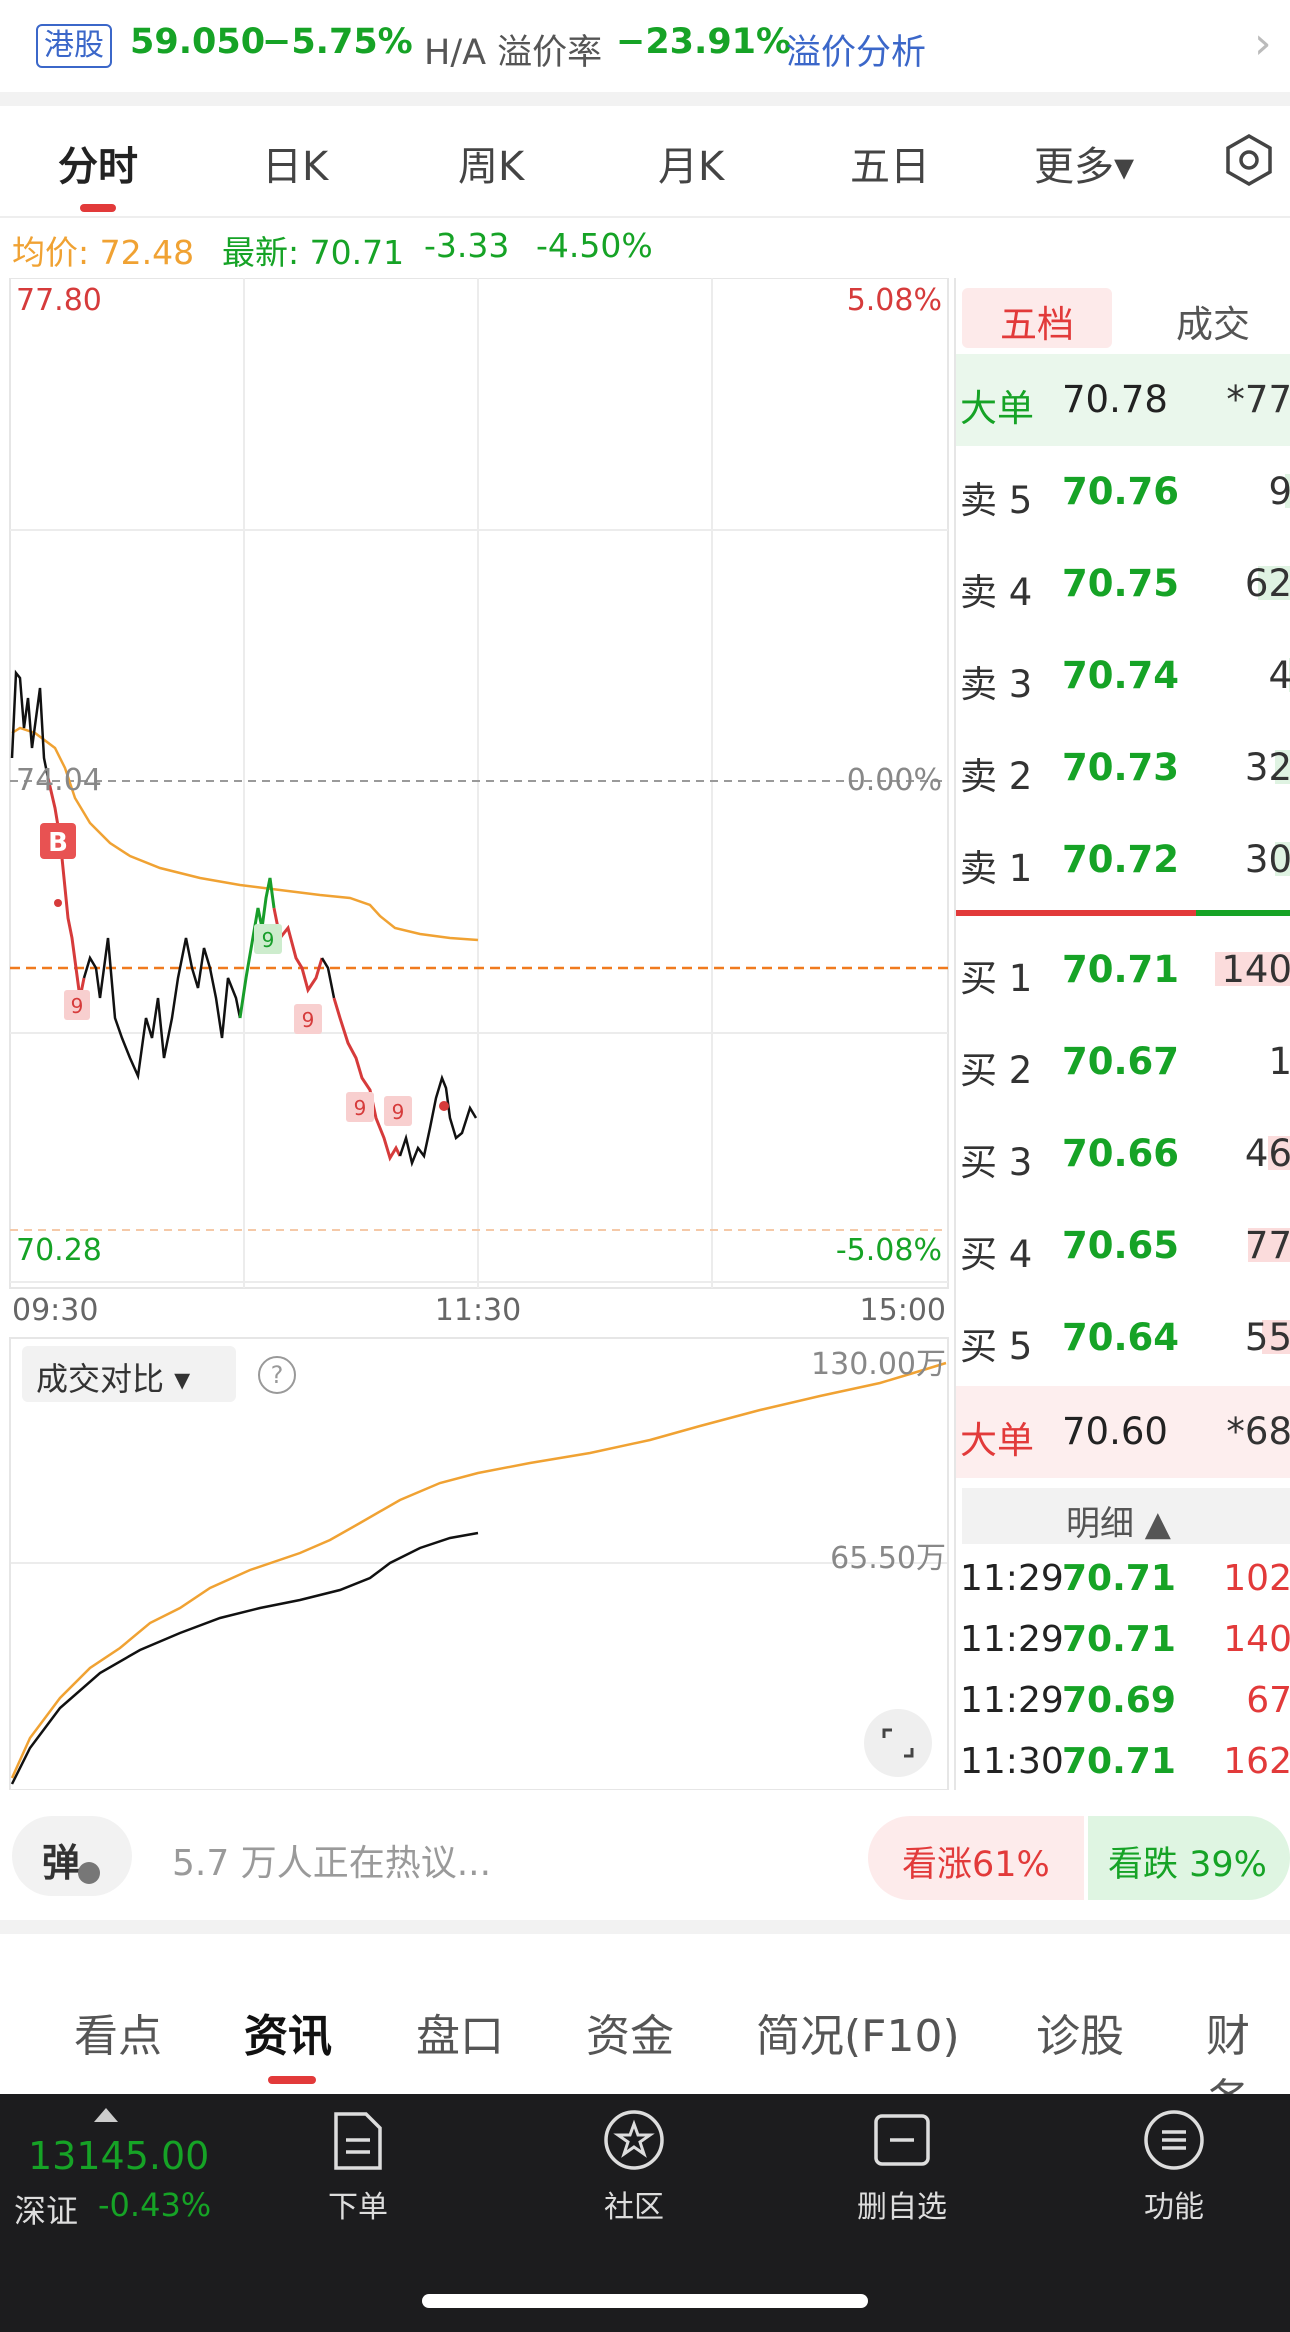 The height and width of the screenshot is (2332, 1290). I want to click on volume-compare-yesterday-line, so click(478, 1570).